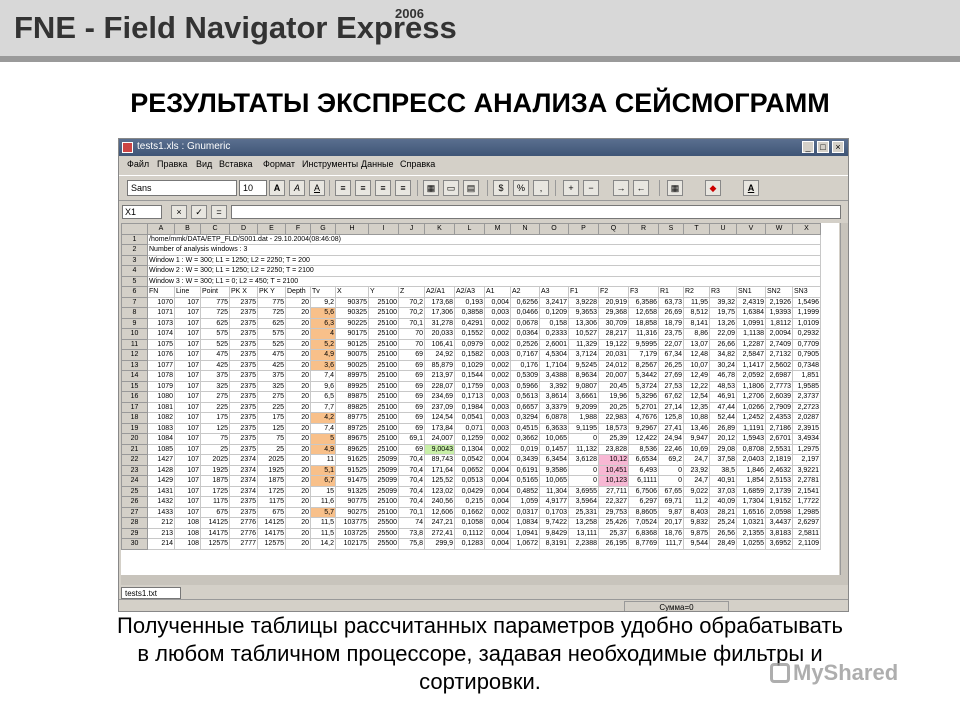 This screenshot has width=960, height=720. Describe the element at coordinates (352, 544) in the screenshot. I see `table-cell: 102175` at that location.